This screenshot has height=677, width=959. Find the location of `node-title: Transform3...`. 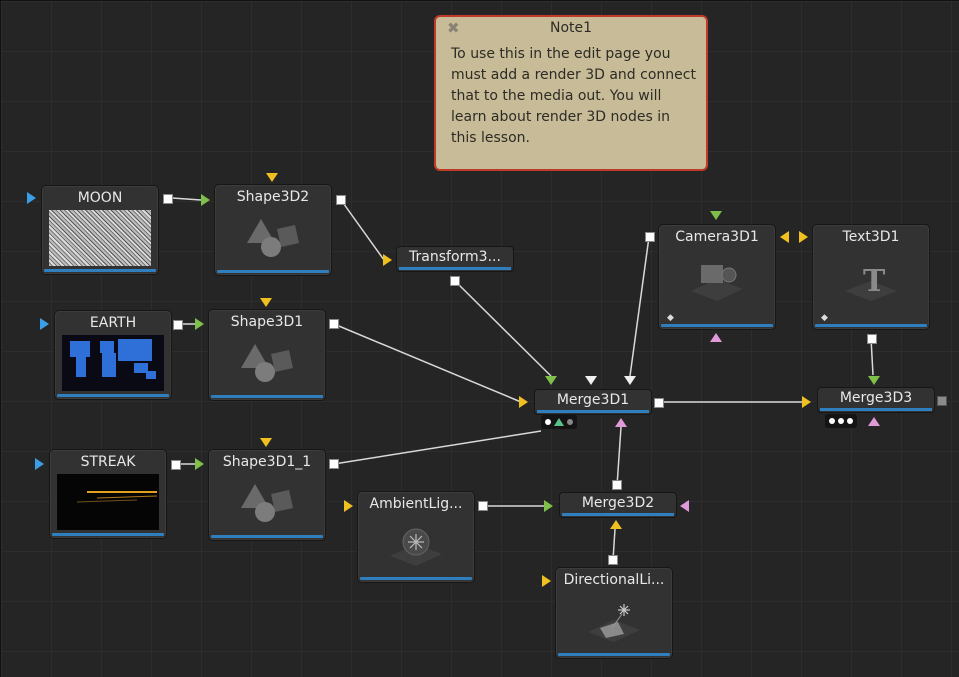

node-title: Transform3... is located at coordinates (455, 257).